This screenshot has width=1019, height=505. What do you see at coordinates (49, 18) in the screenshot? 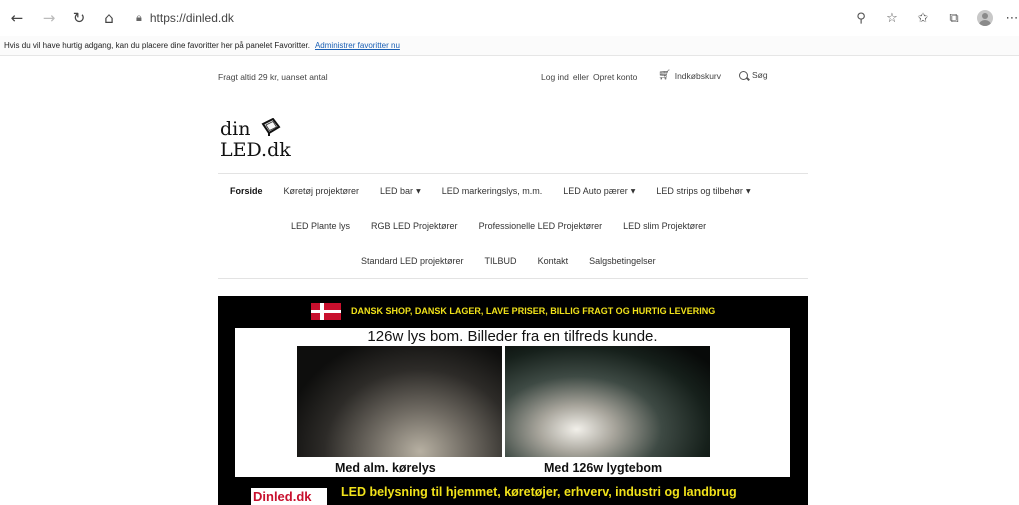
I see `forward-icon: →` at bounding box center [49, 18].